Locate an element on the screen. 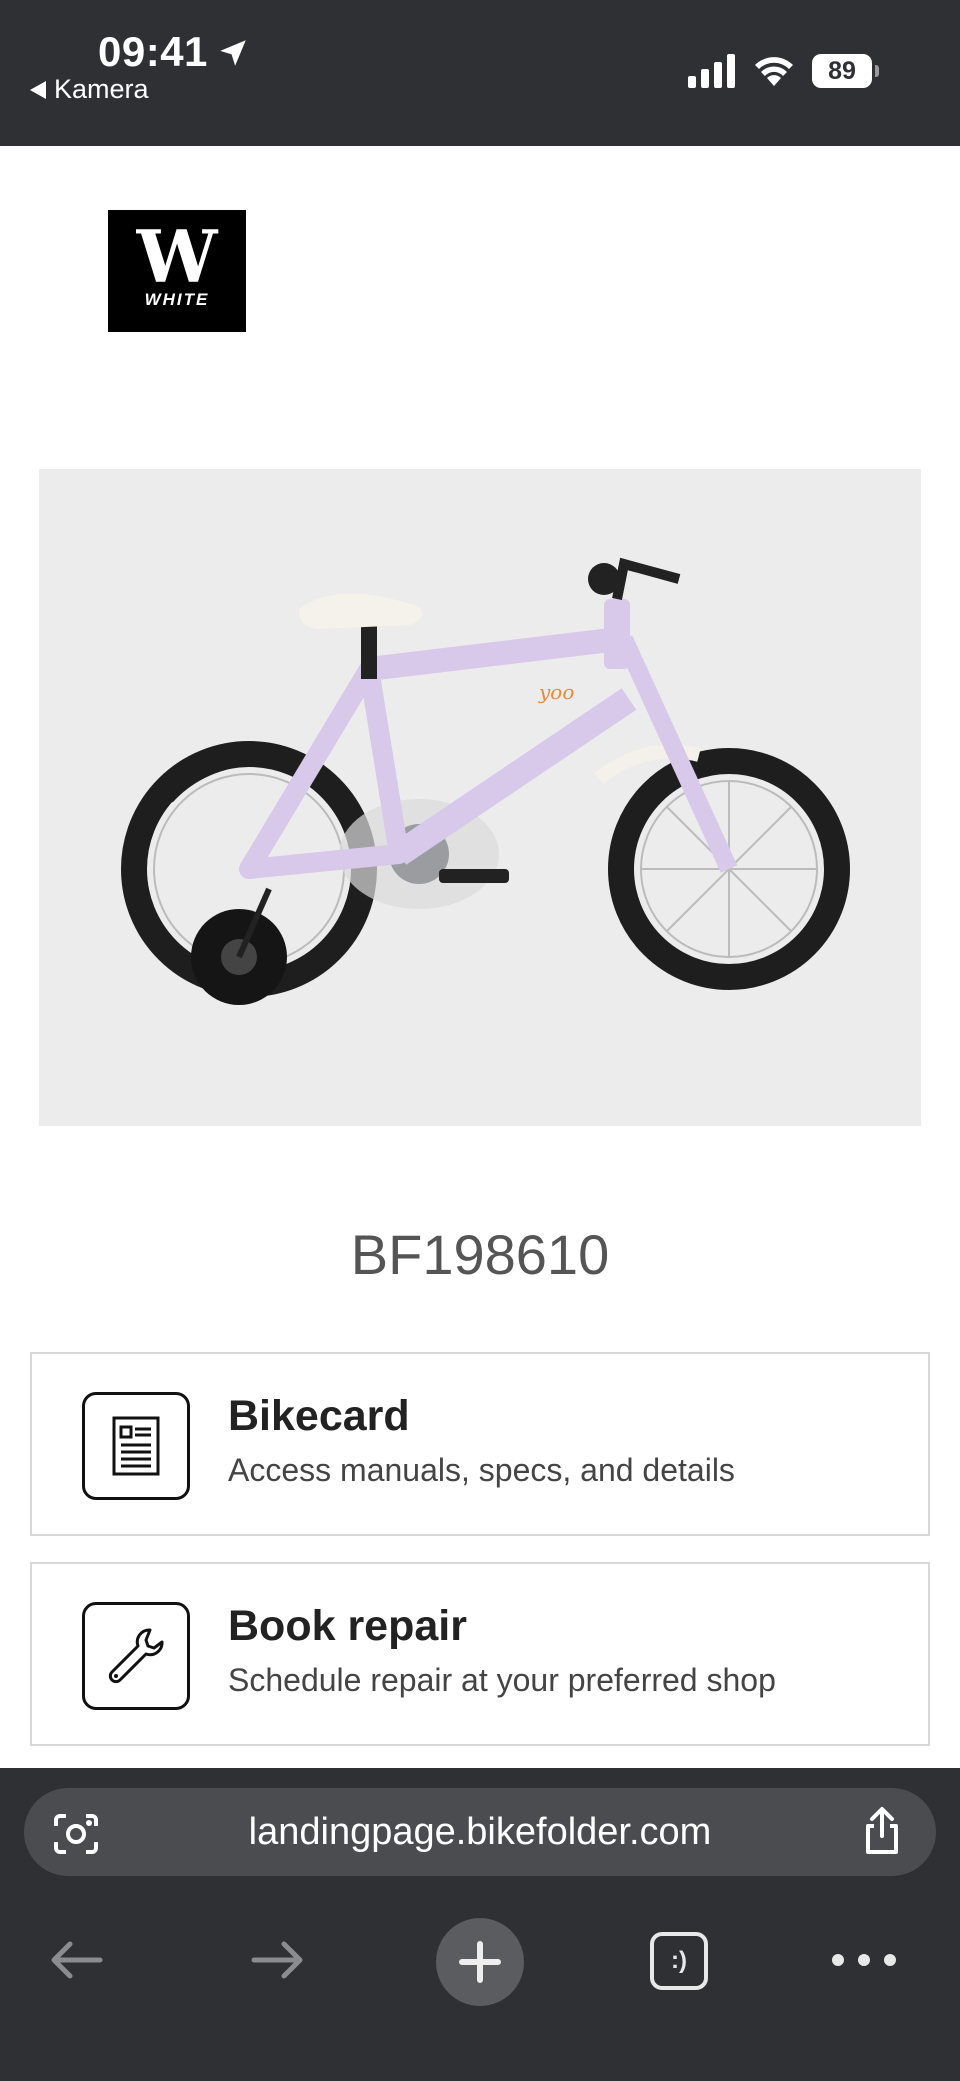  forward-button is located at coordinates (278, 1960).